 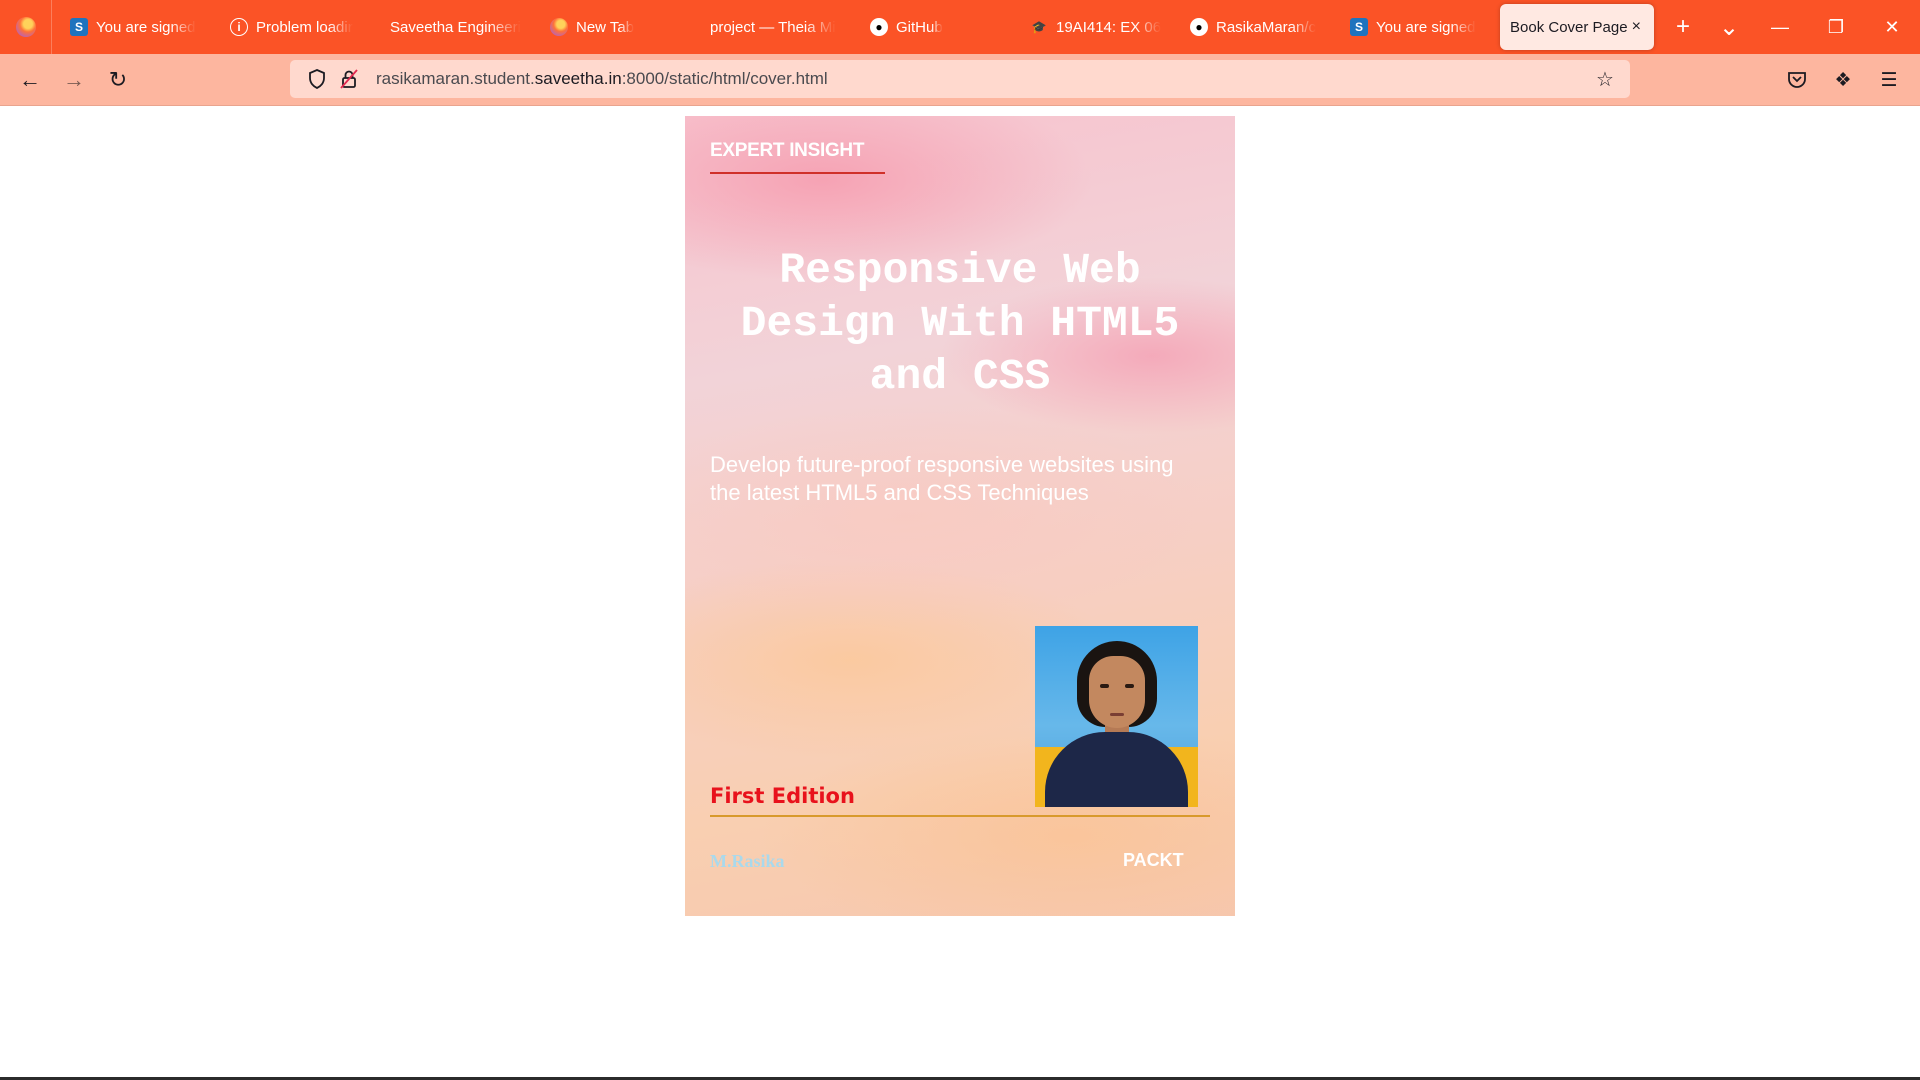 What do you see at coordinates (1892, 27) in the screenshot?
I see `close-window-icon: ✕` at bounding box center [1892, 27].